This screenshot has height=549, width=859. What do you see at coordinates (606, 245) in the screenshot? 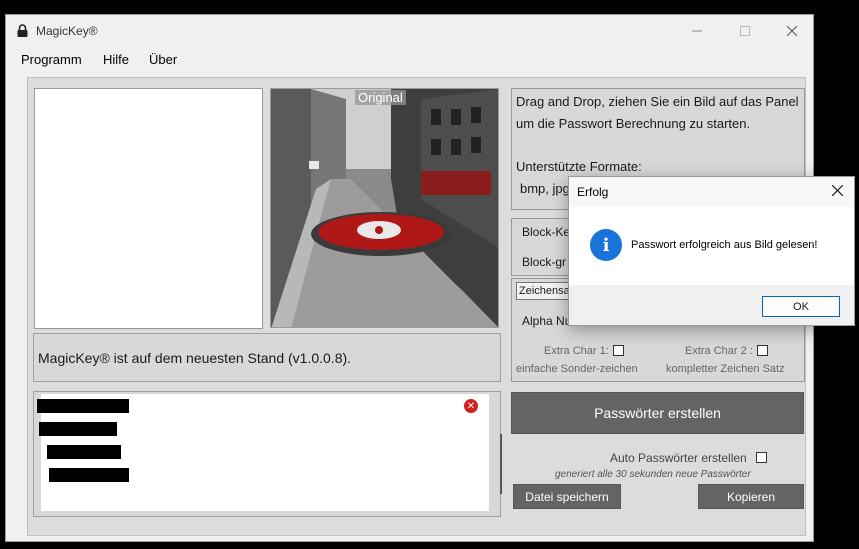
I see `info-icon: i` at bounding box center [606, 245].